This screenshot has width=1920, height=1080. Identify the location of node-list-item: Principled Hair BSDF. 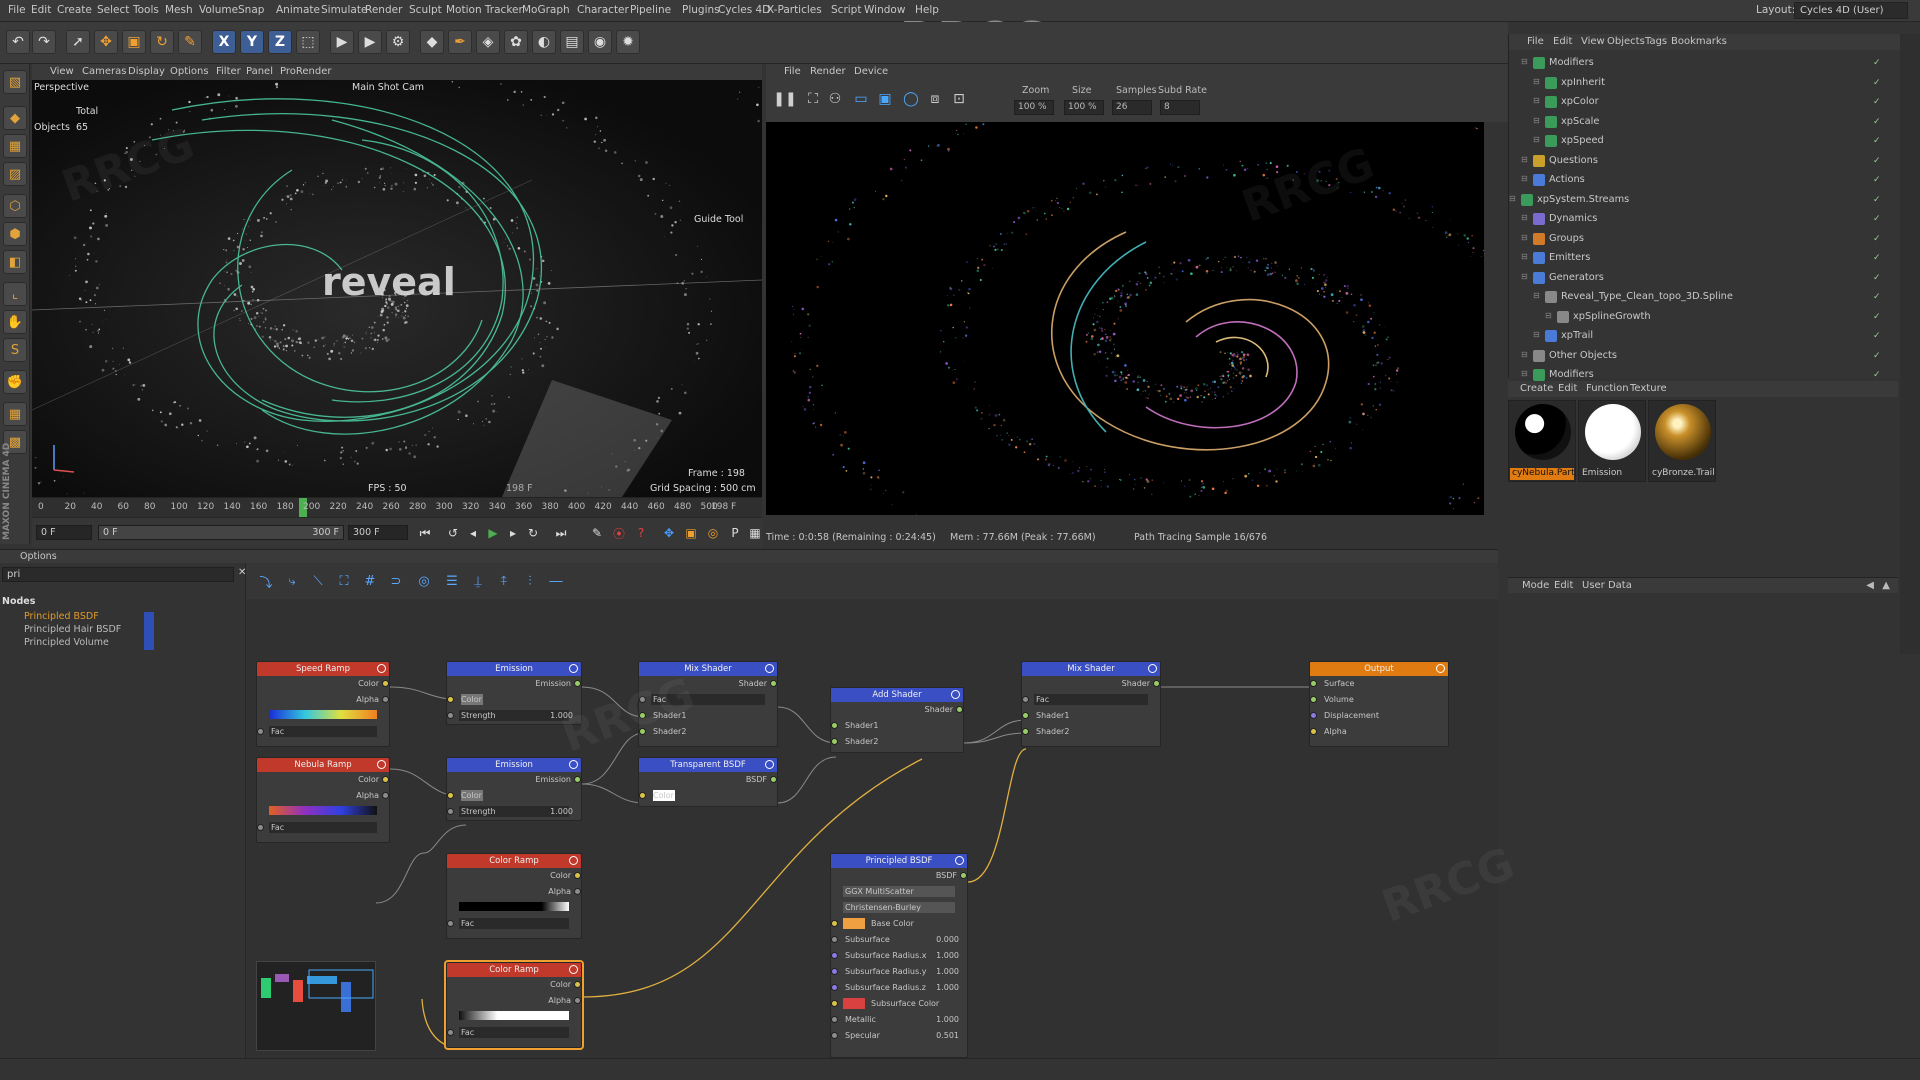
(72, 629).